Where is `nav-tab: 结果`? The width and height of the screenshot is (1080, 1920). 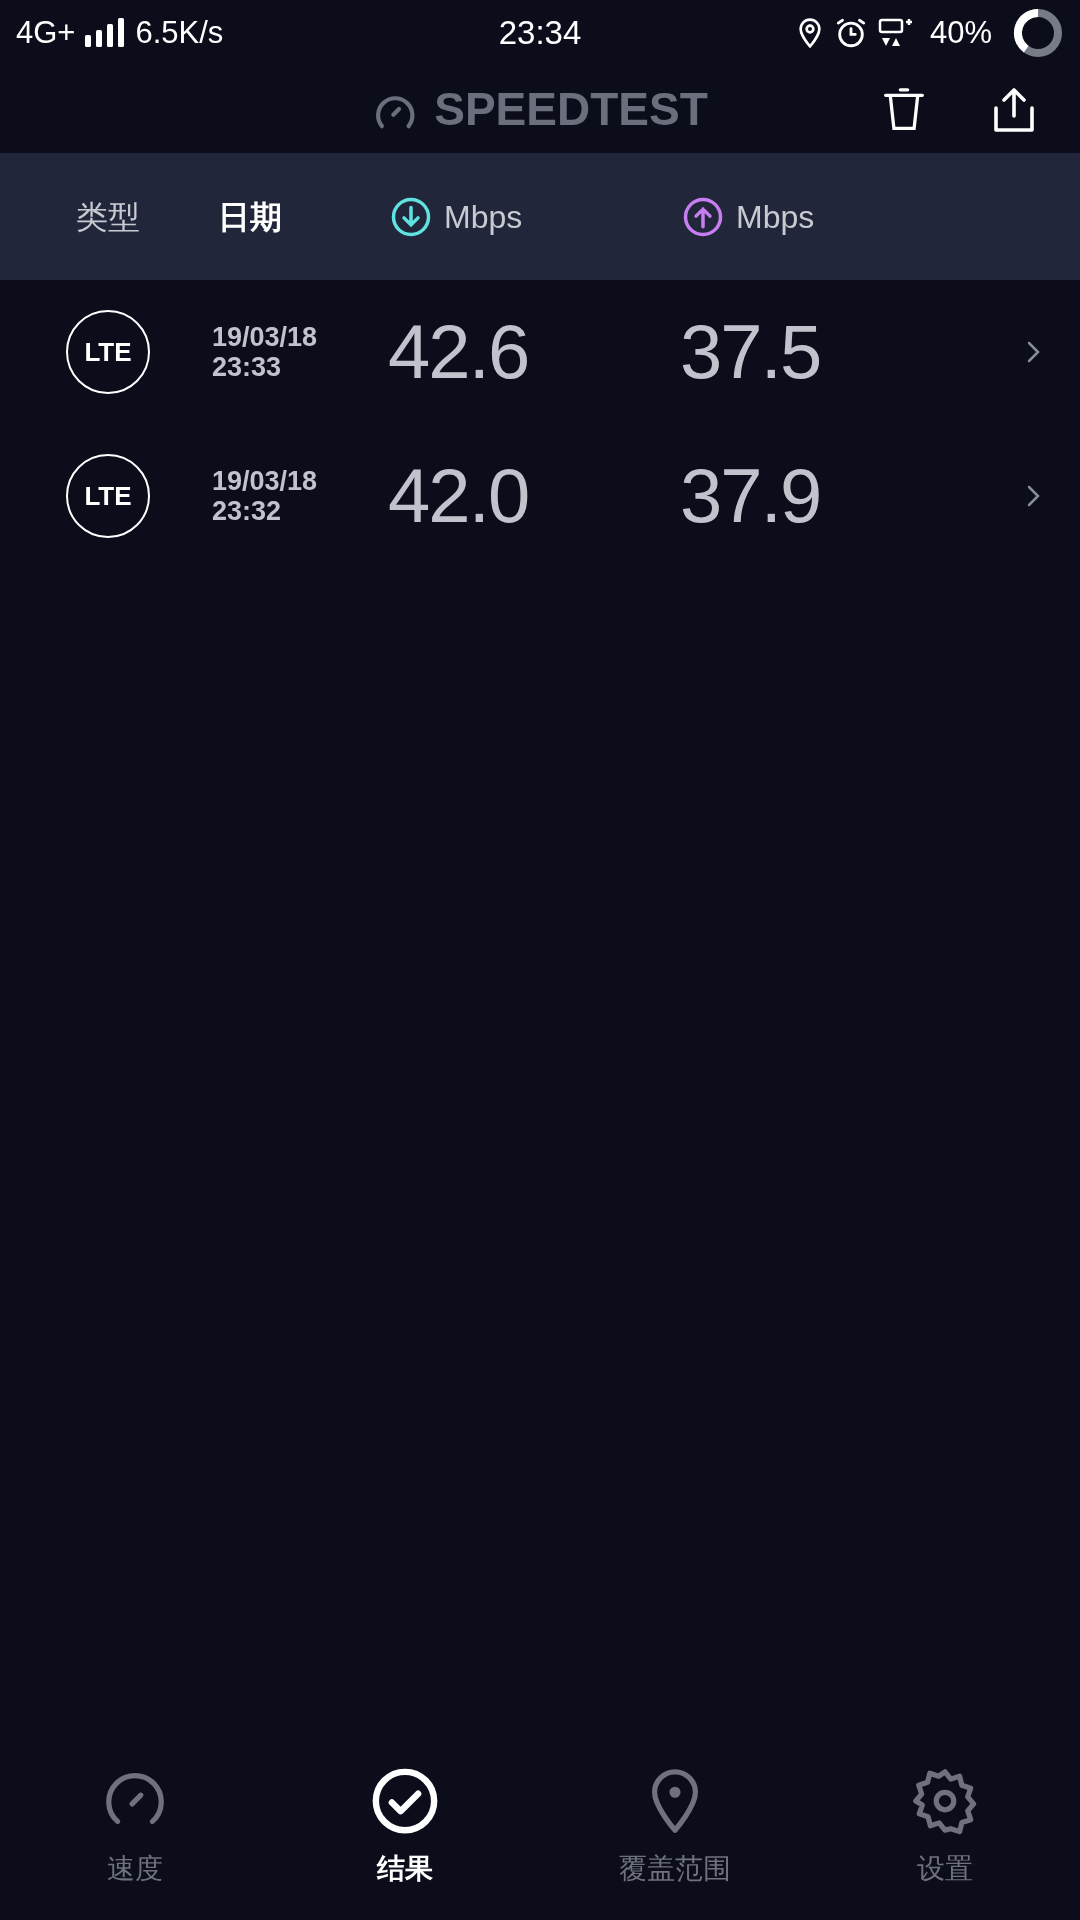 nav-tab: 结果 is located at coordinates (405, 1828).